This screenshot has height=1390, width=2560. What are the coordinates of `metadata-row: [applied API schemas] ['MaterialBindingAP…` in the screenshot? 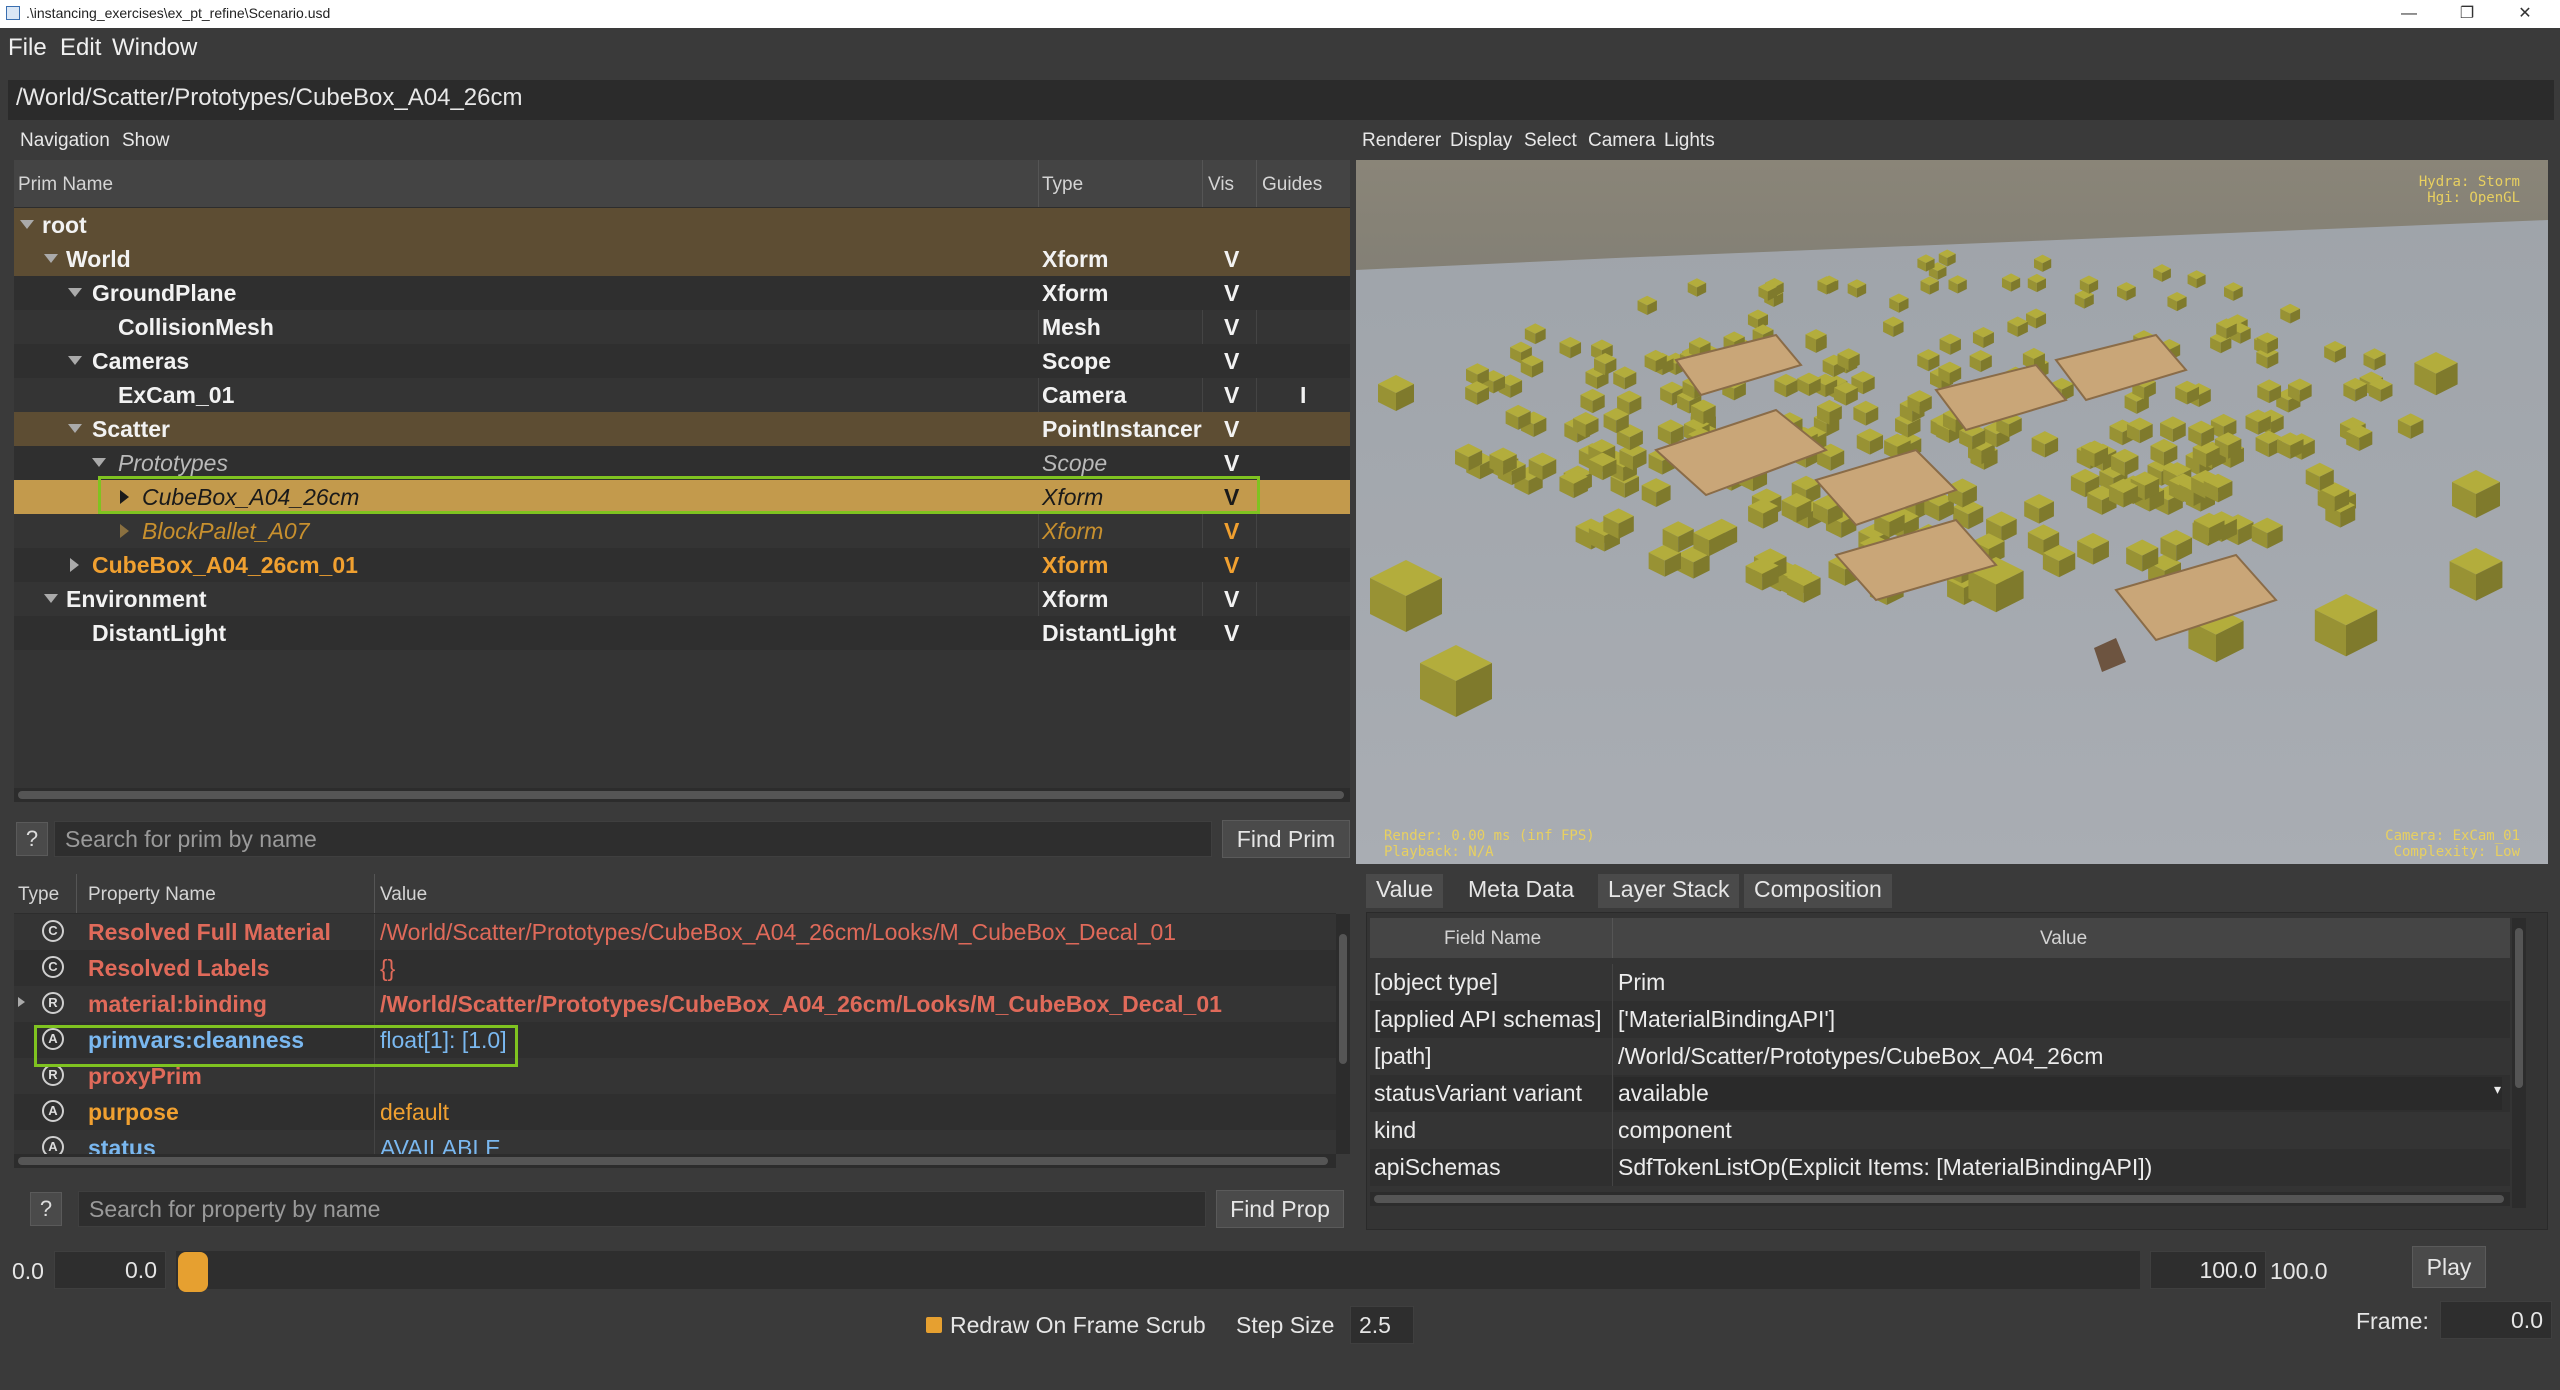 It's located at (1940, 1019).